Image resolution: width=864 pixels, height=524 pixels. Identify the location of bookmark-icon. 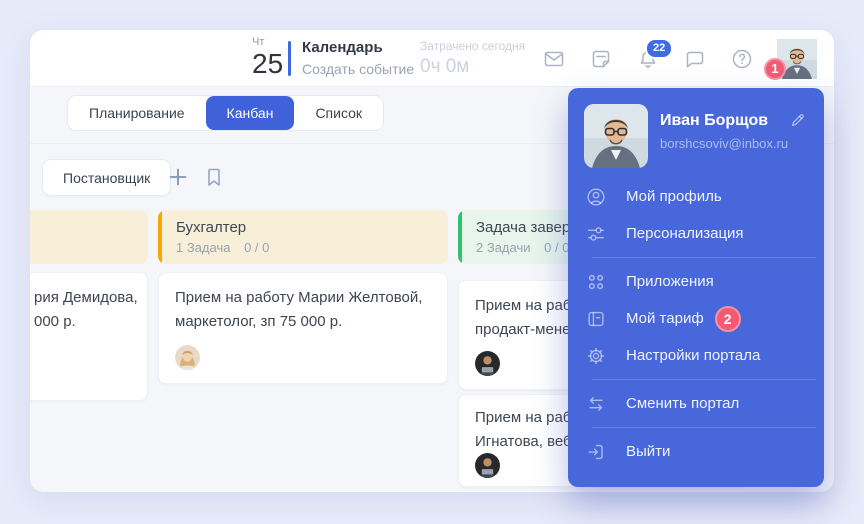
(214, 177).